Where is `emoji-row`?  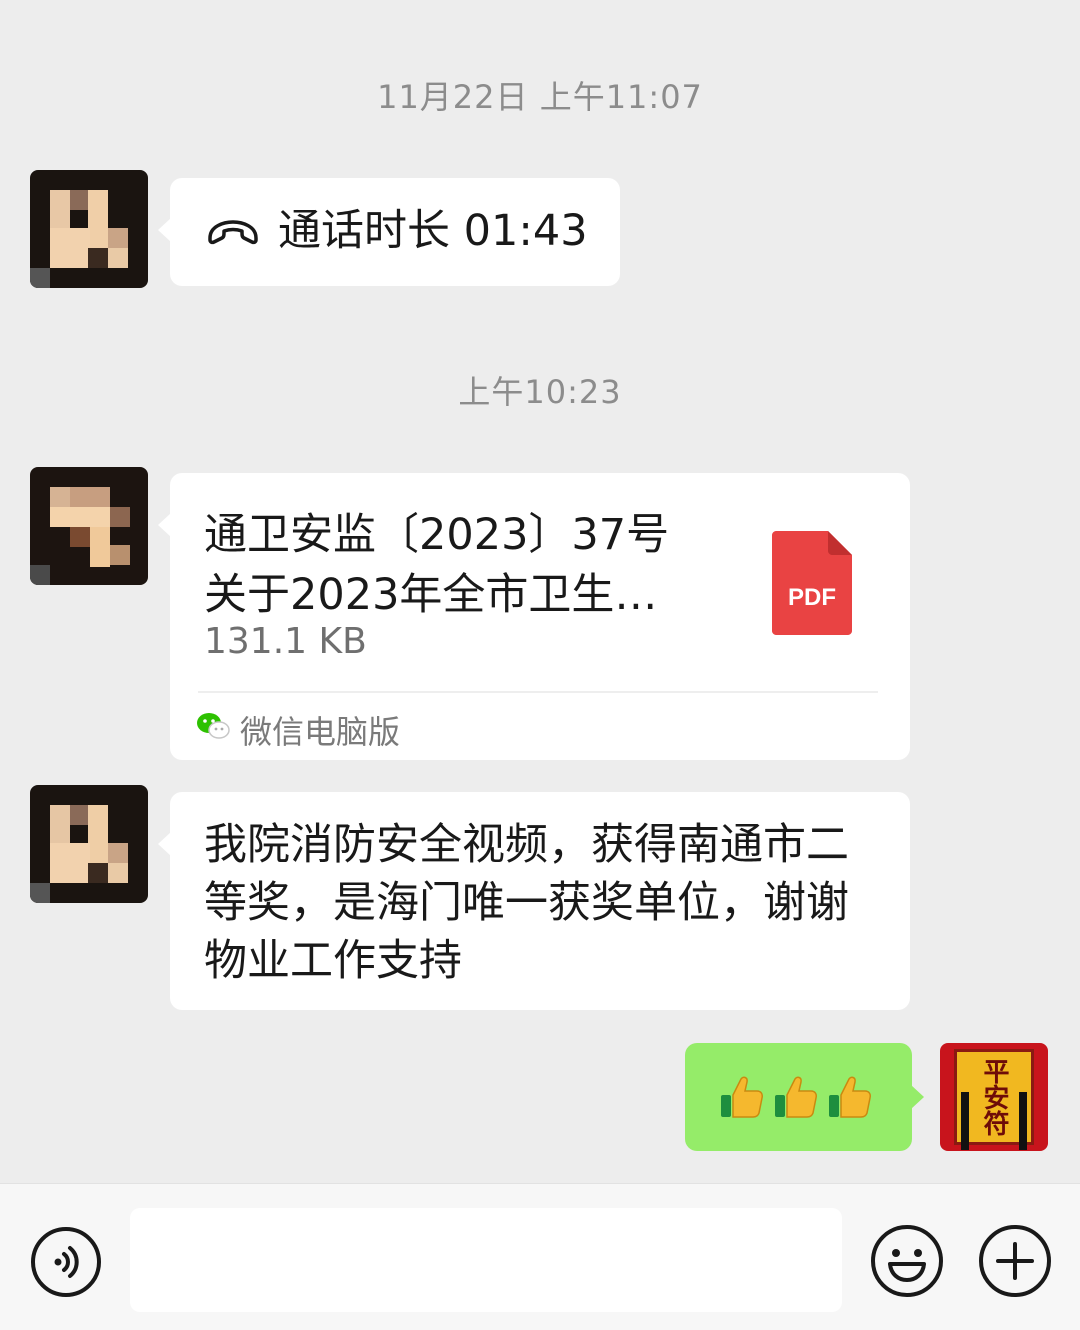 emoji-row is located at coordinates (795, 1097).